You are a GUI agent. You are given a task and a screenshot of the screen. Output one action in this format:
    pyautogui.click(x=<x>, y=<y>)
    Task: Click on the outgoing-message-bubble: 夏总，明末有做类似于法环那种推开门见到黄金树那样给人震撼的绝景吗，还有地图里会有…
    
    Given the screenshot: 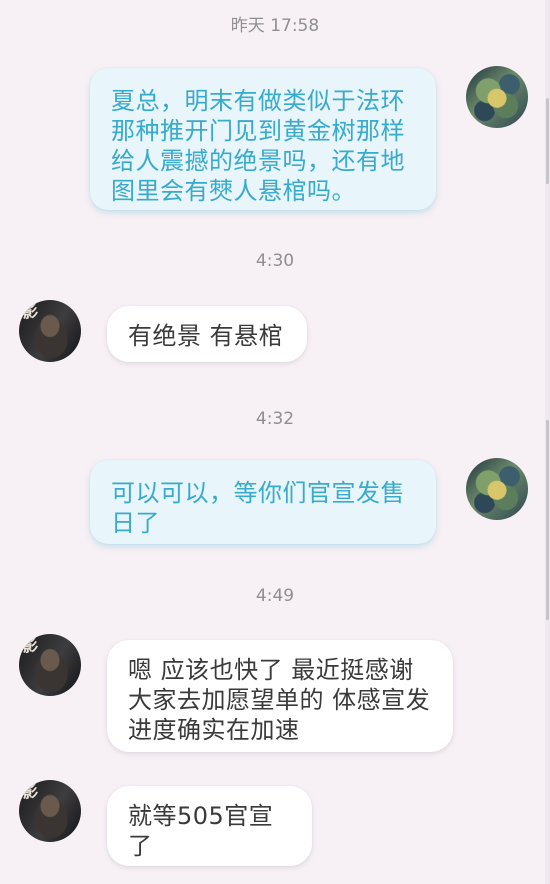 What is the action you would take?
    pyautogui.click(x=263, y=139)
    